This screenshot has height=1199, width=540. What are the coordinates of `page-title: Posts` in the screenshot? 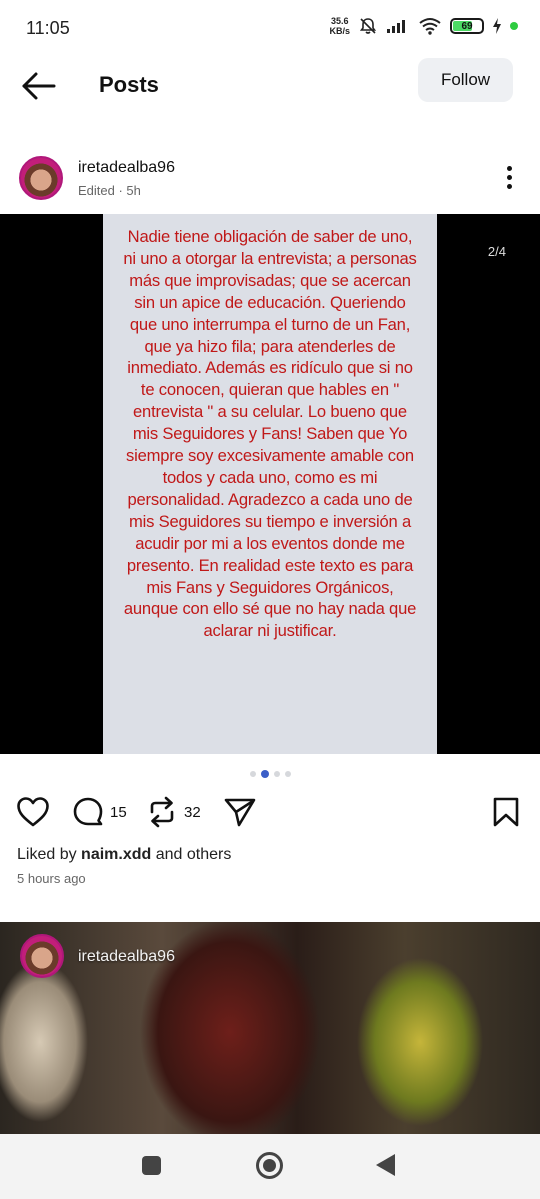 It's located at (129, 84).